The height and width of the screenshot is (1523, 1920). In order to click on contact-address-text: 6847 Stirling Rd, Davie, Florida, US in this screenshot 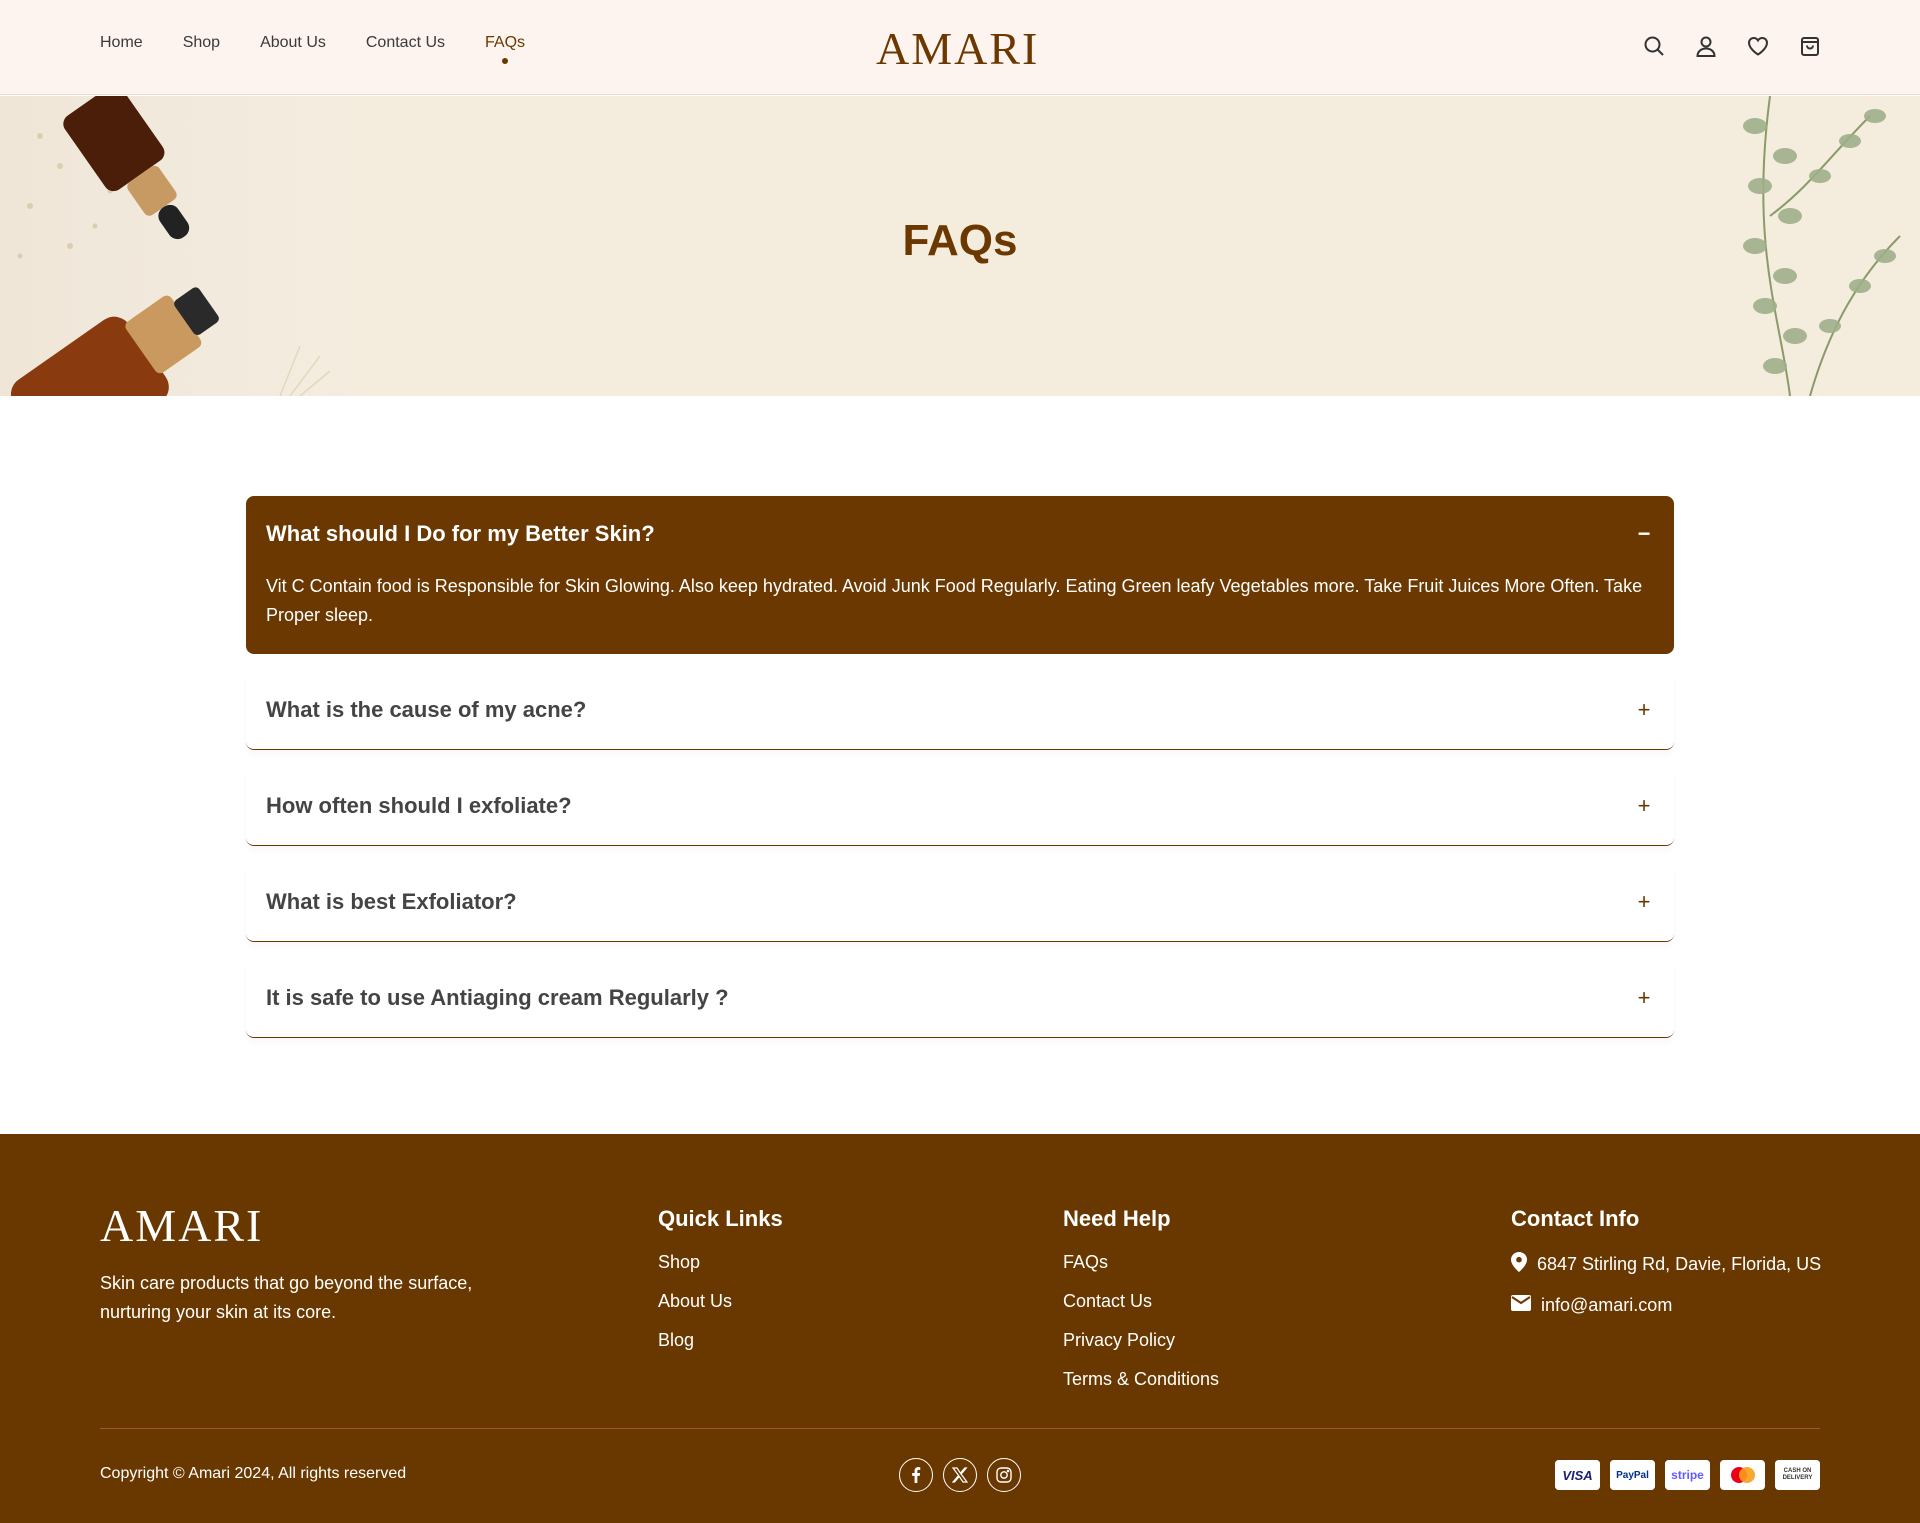, I will do `click(1679, 1264)`.